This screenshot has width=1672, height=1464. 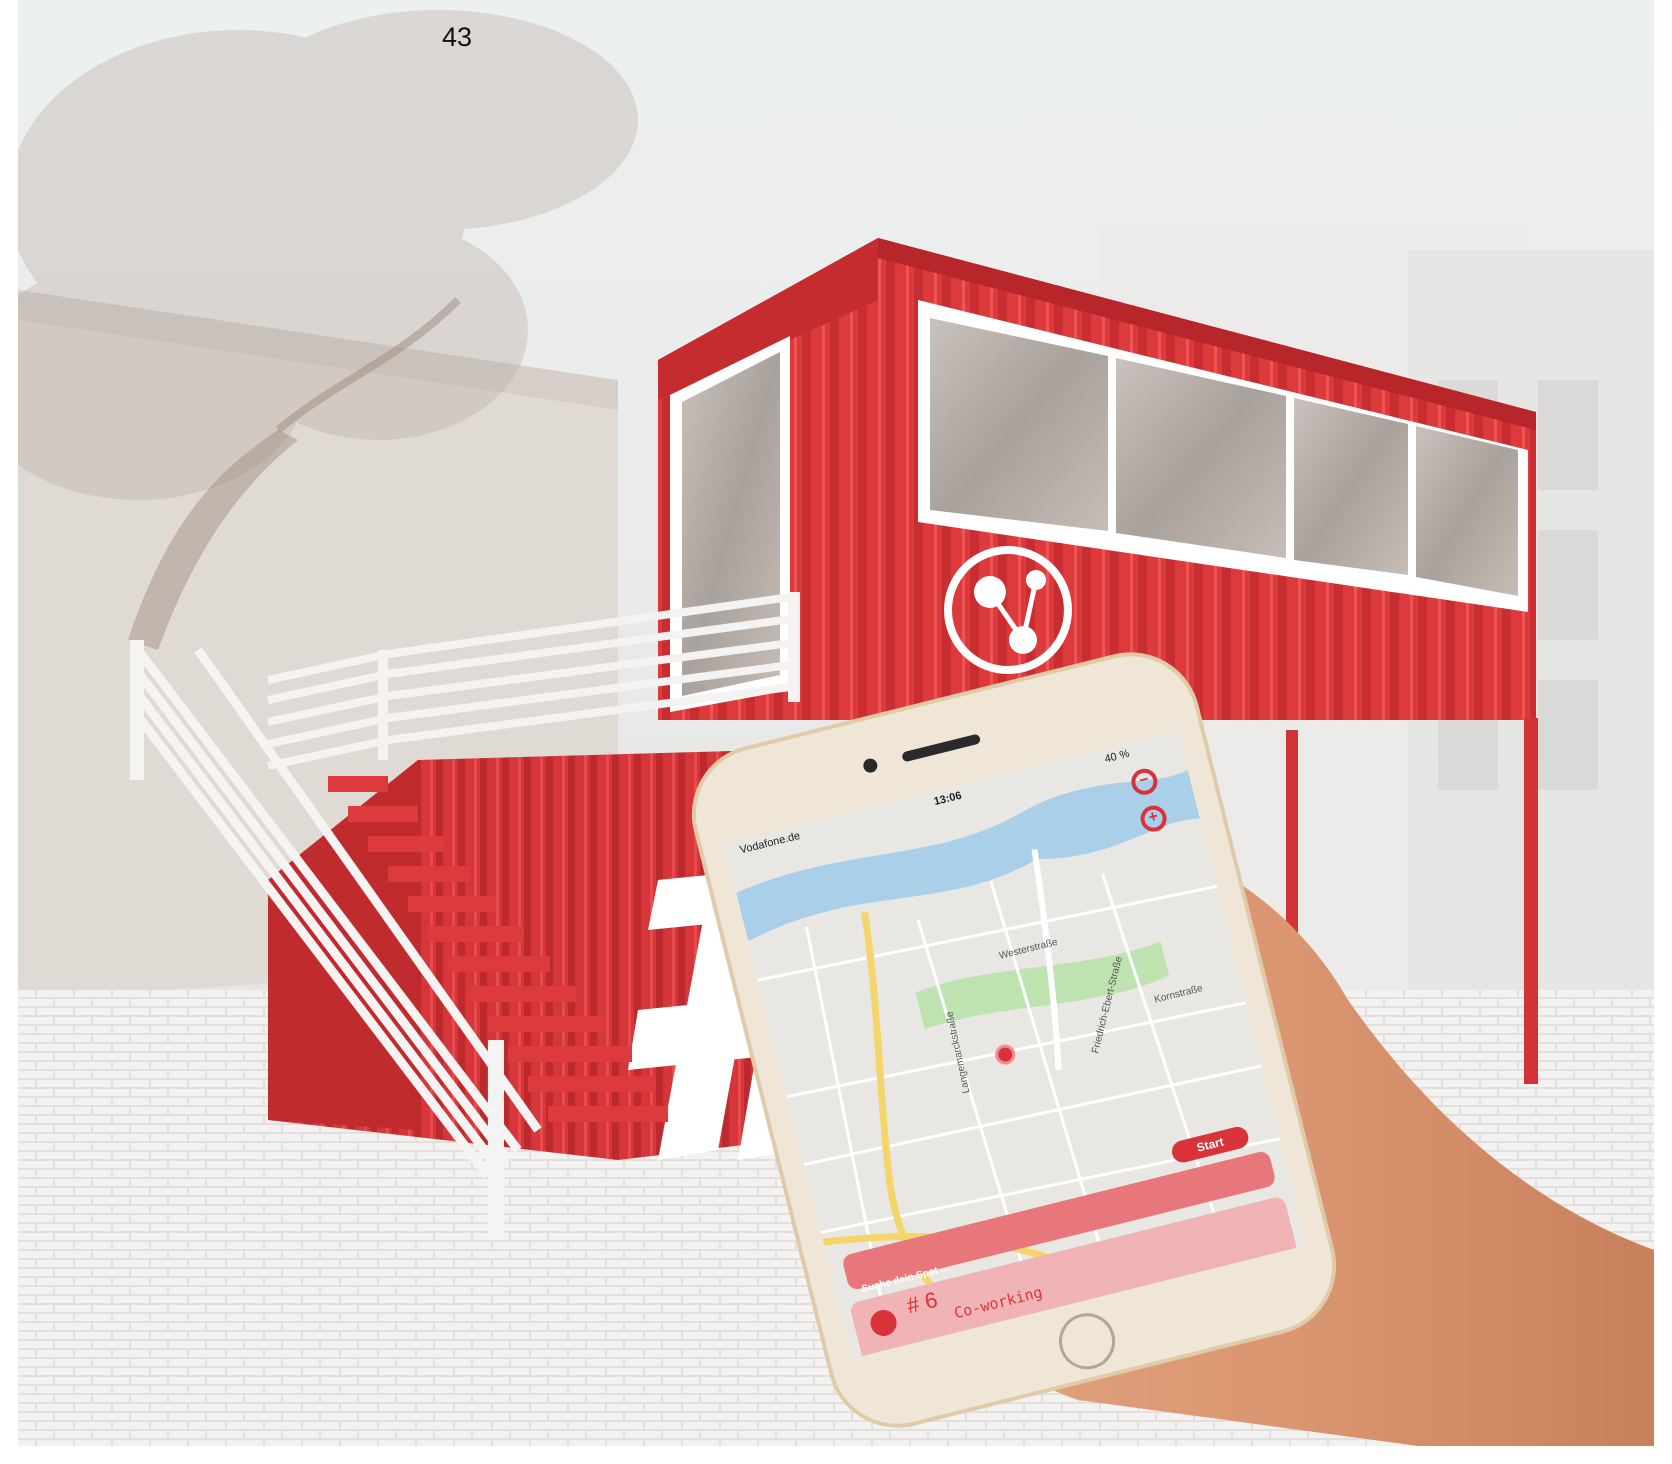 I want to click on clock-label: 13:06, so click(x=947, y=799).